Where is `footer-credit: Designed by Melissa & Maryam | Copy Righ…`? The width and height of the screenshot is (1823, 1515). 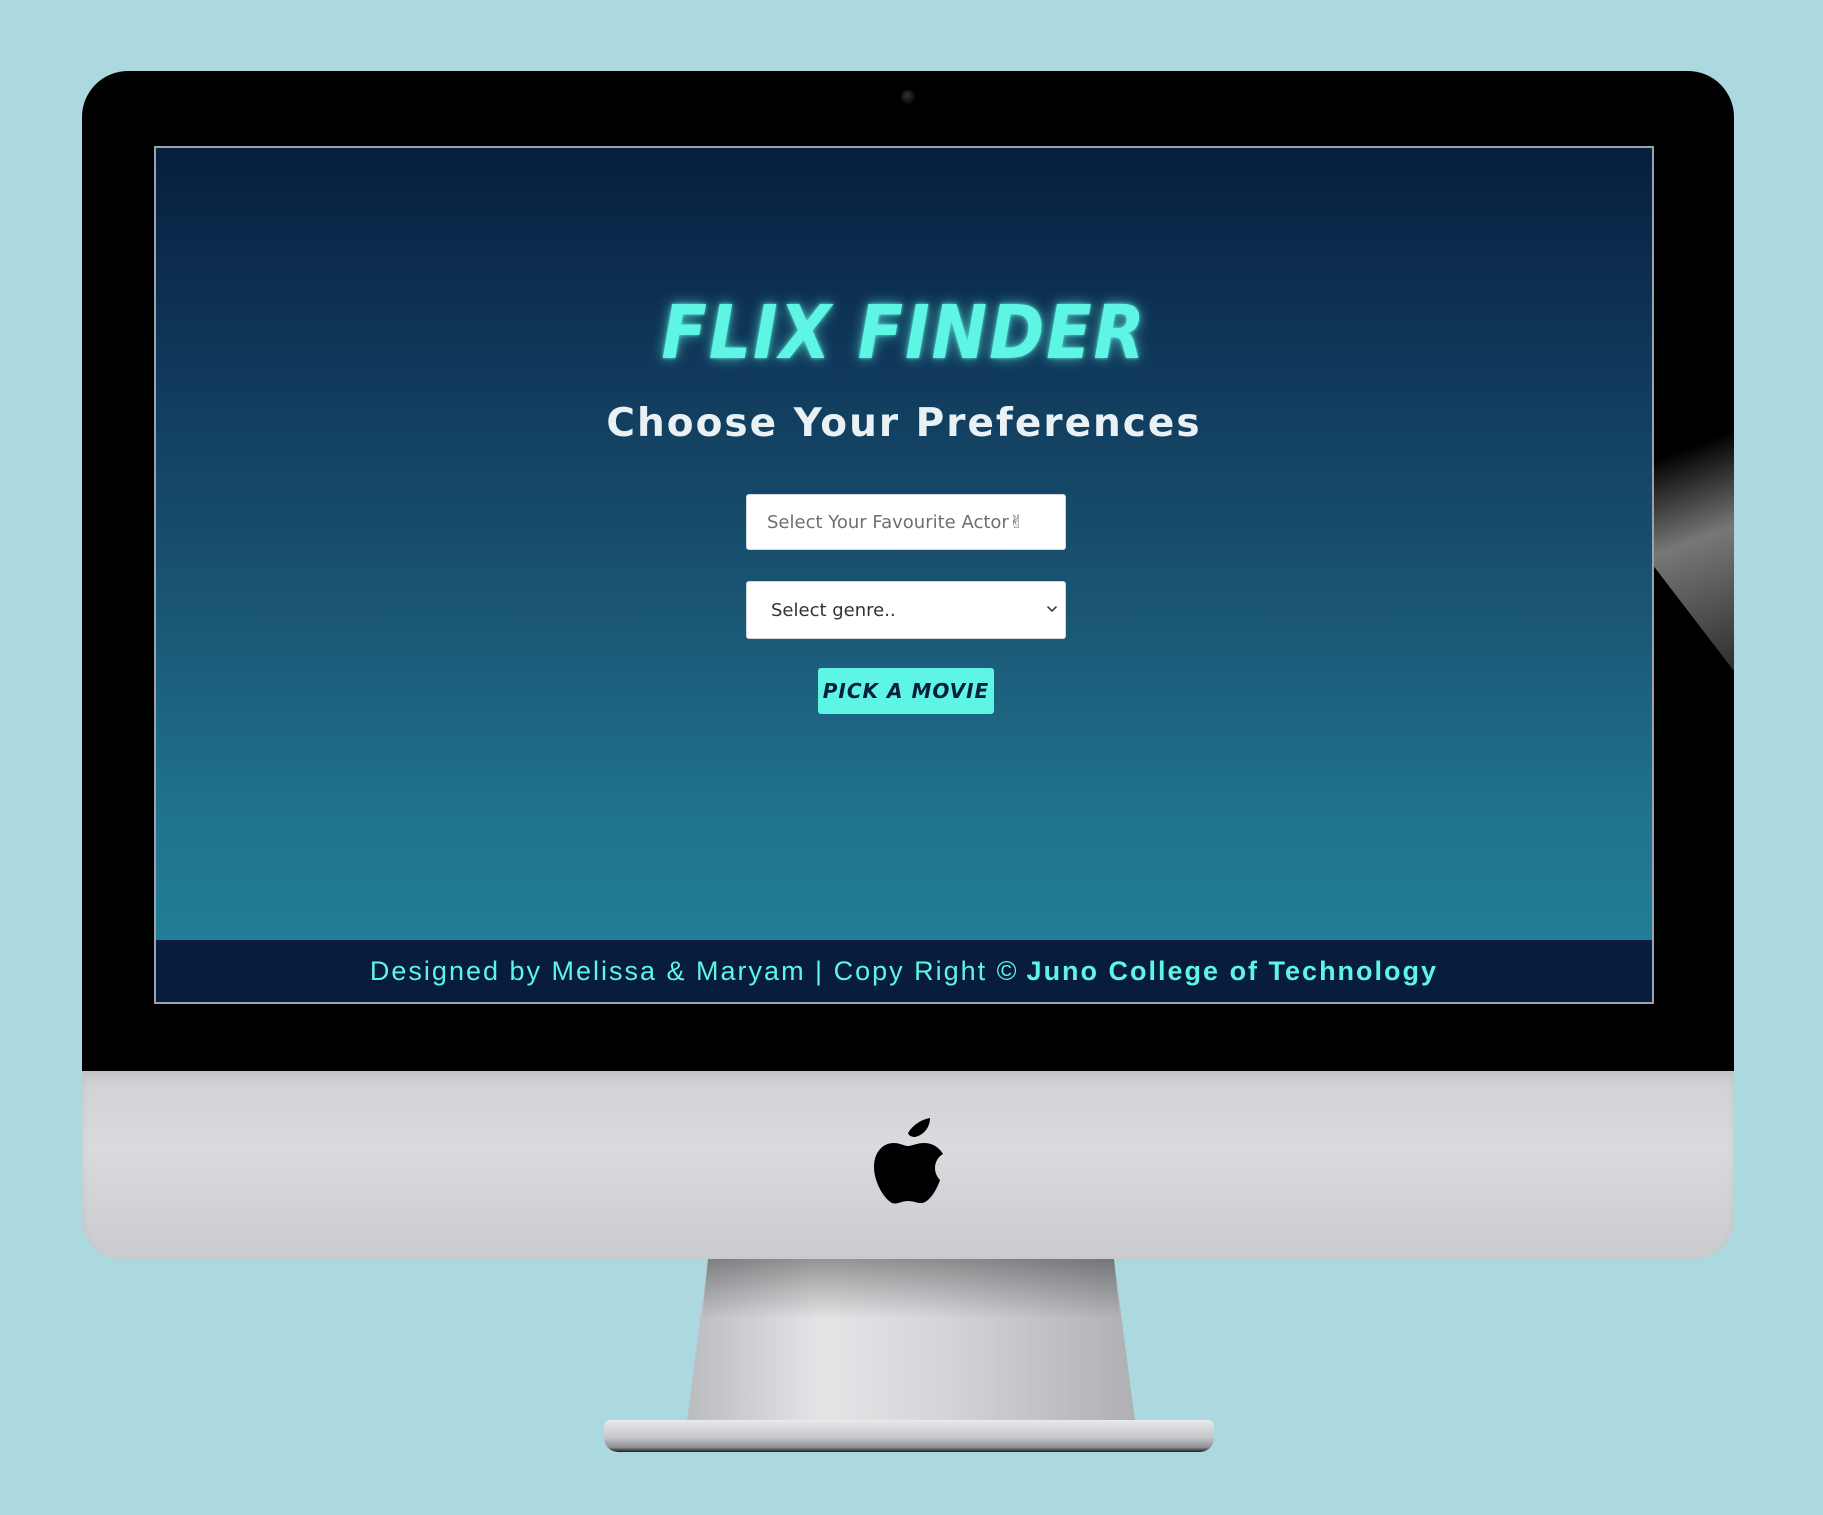
footer-credit: Designed by Melissa & Maryam | Copy Righ… is located at coordinates (694, 970).